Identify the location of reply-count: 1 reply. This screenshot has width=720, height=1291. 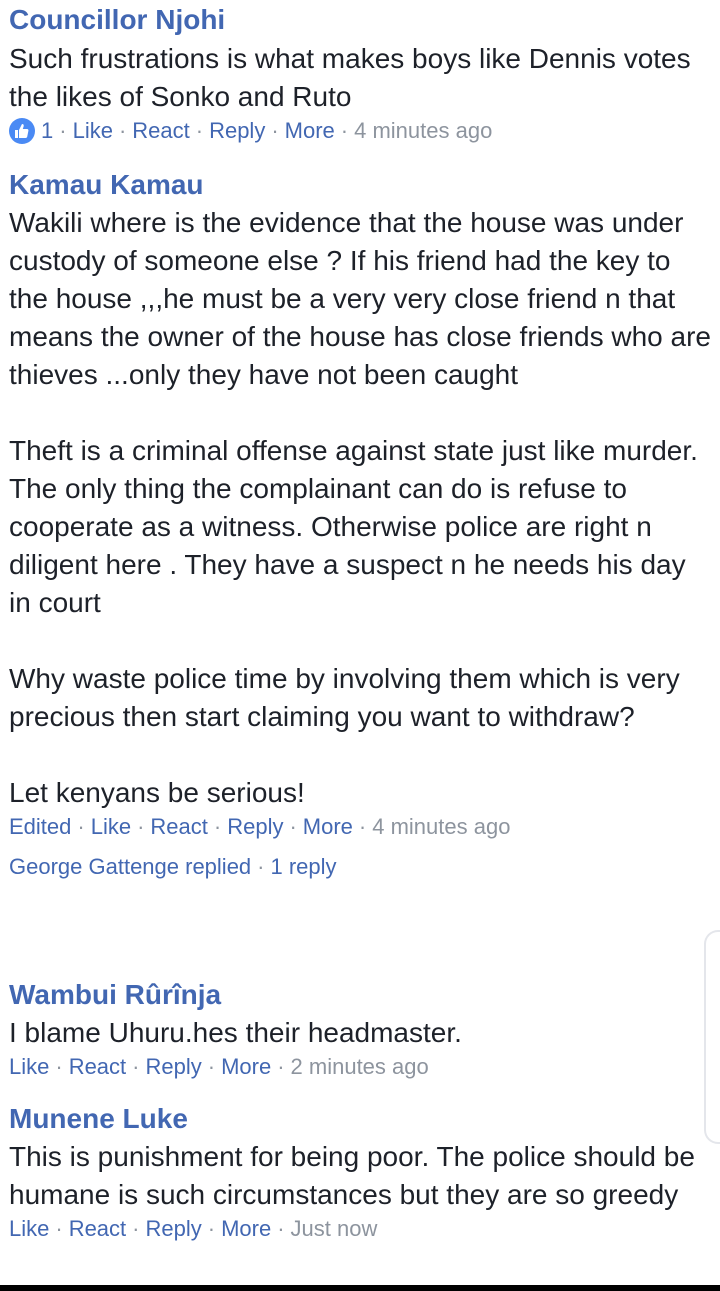
(304, 866).